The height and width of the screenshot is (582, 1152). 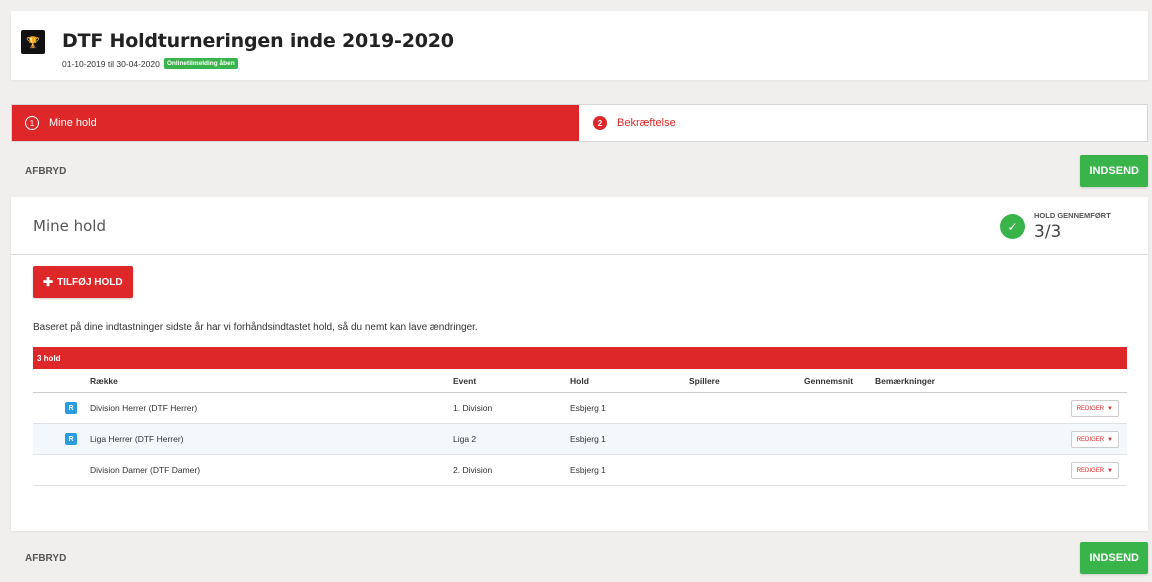 What do you see at coordinates (863, 123) in the screenshot?
I see `step-bekraeftelse: 2 Bekræftelse` at bounding box center [863, 123].